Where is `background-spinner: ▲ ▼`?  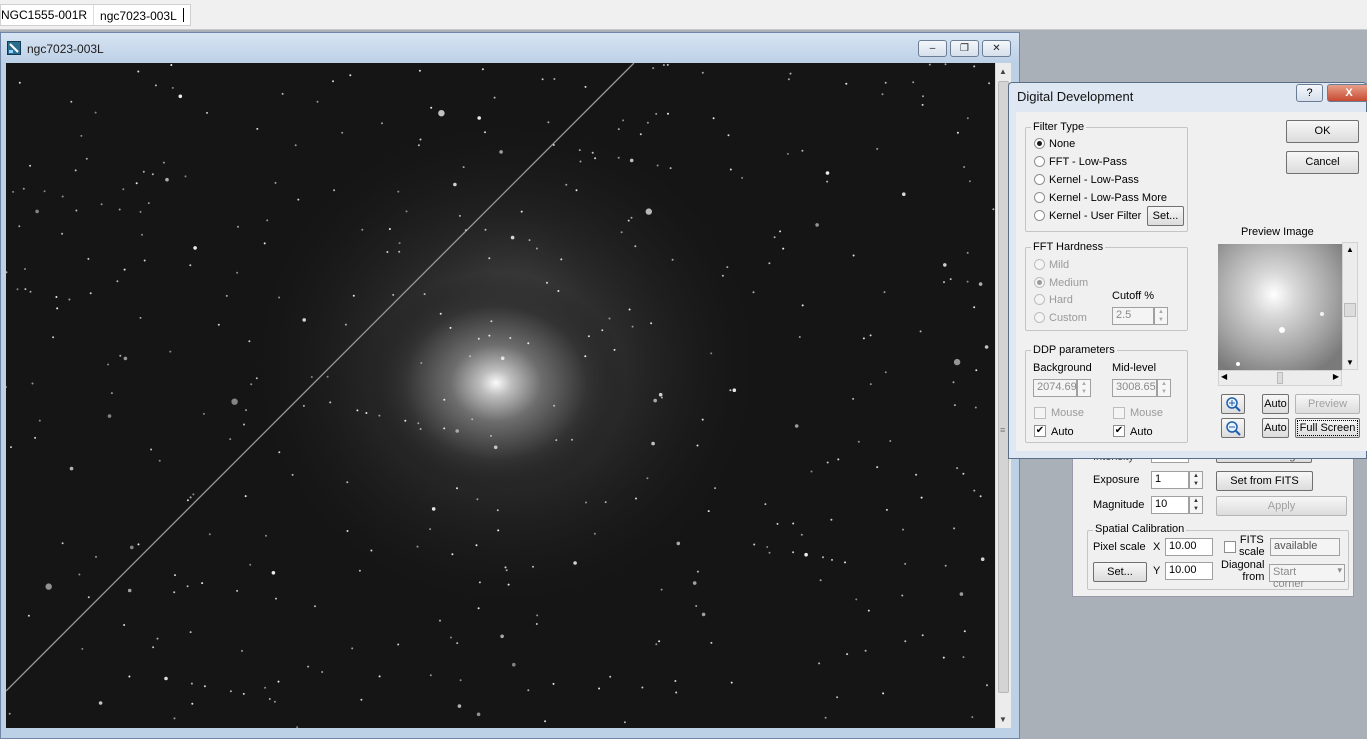
background-spinner: ▲ ▼ is located at coordinates (1084, 388).